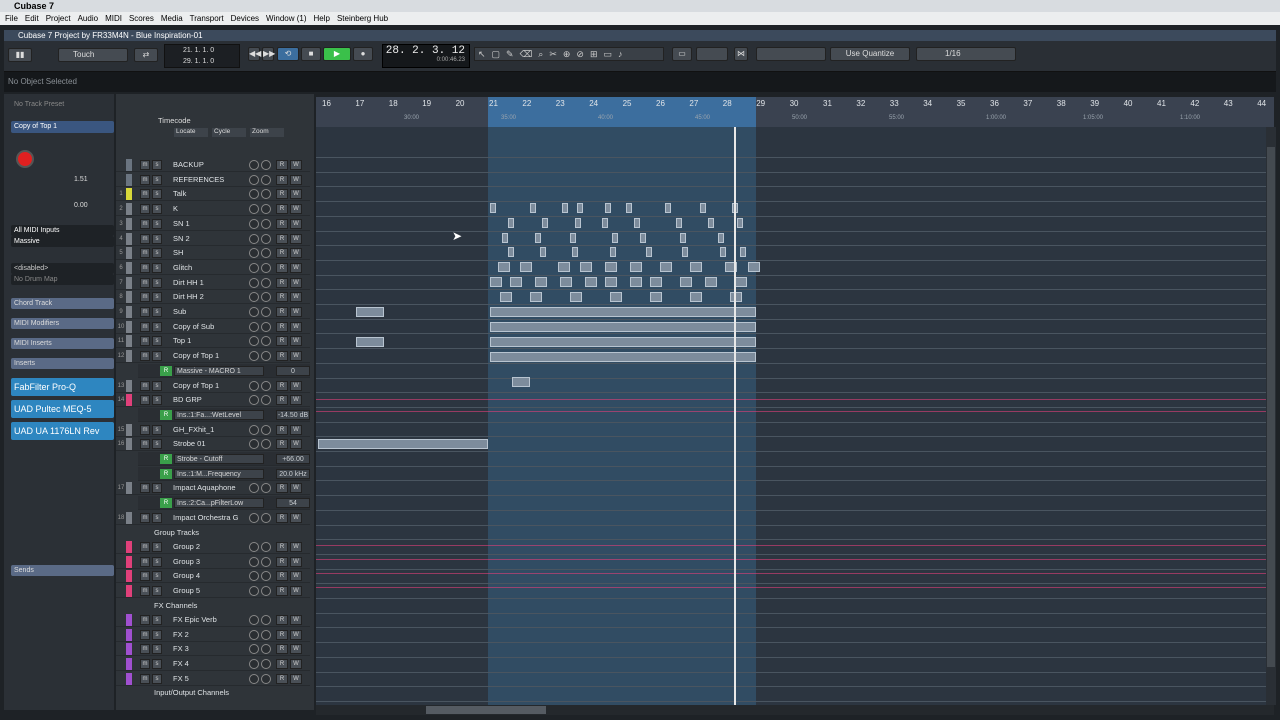 Image resolution: width=1280 pixels, height=720 pixels. What do you see at coordinates (213, 533) in the screenshot?
I see `folder-track: Group Tracks` at bounding box center [213, 533].